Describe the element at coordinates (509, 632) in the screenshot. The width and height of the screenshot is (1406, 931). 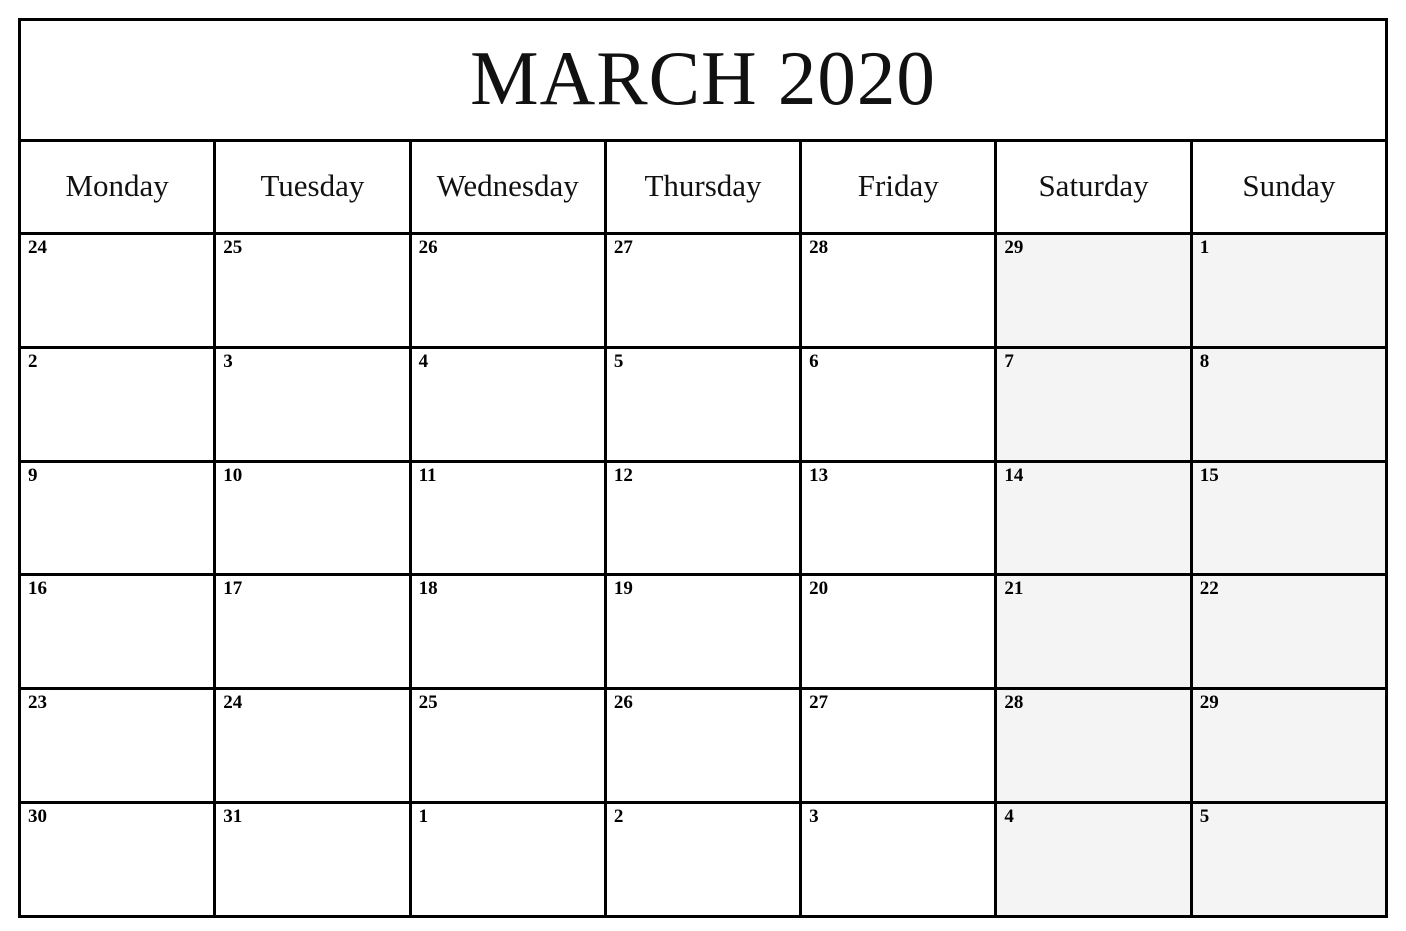
I see `day-cell: 18` at that location.